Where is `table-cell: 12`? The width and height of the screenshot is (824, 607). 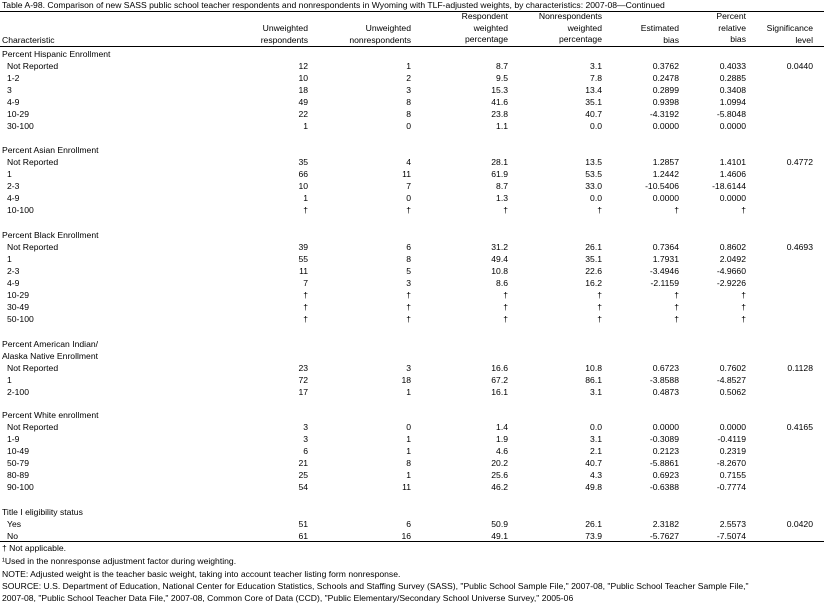
table-cell: 12 is located at coordinates (303, 66).